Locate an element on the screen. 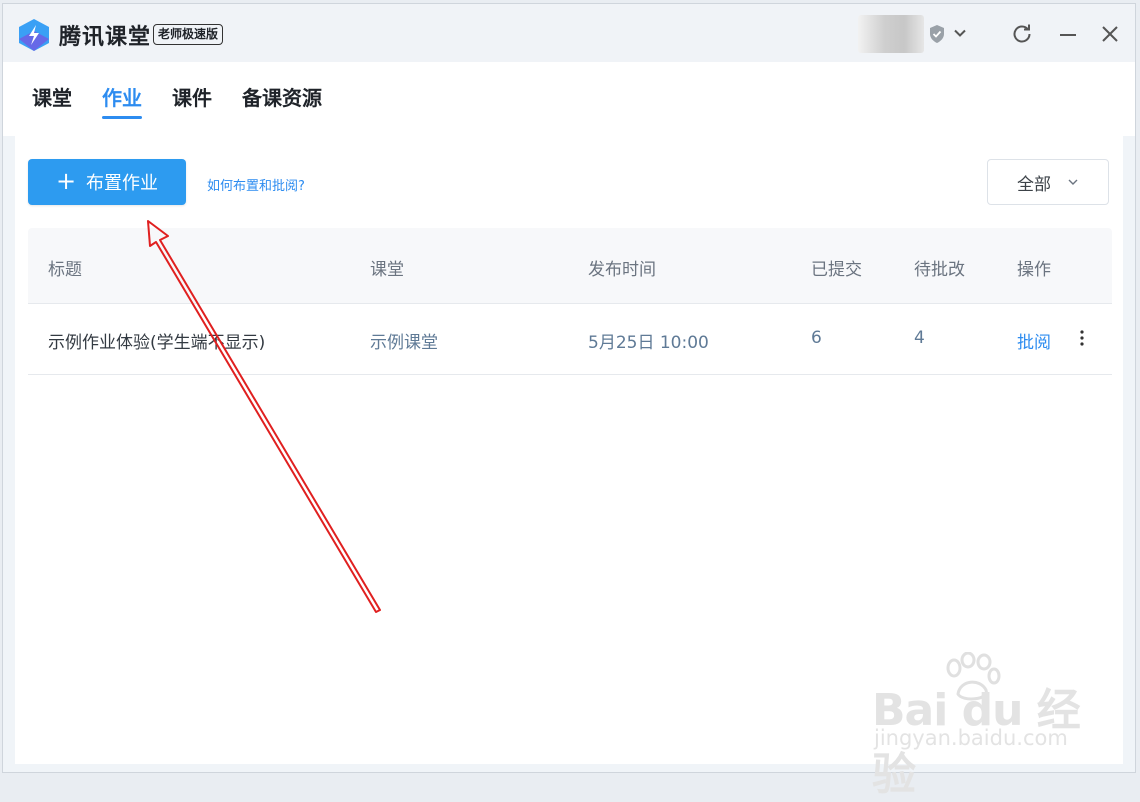 This screenshot has height=802, width=1140. app-name: 腾讯课堂 is located at coordinates (105, 37).